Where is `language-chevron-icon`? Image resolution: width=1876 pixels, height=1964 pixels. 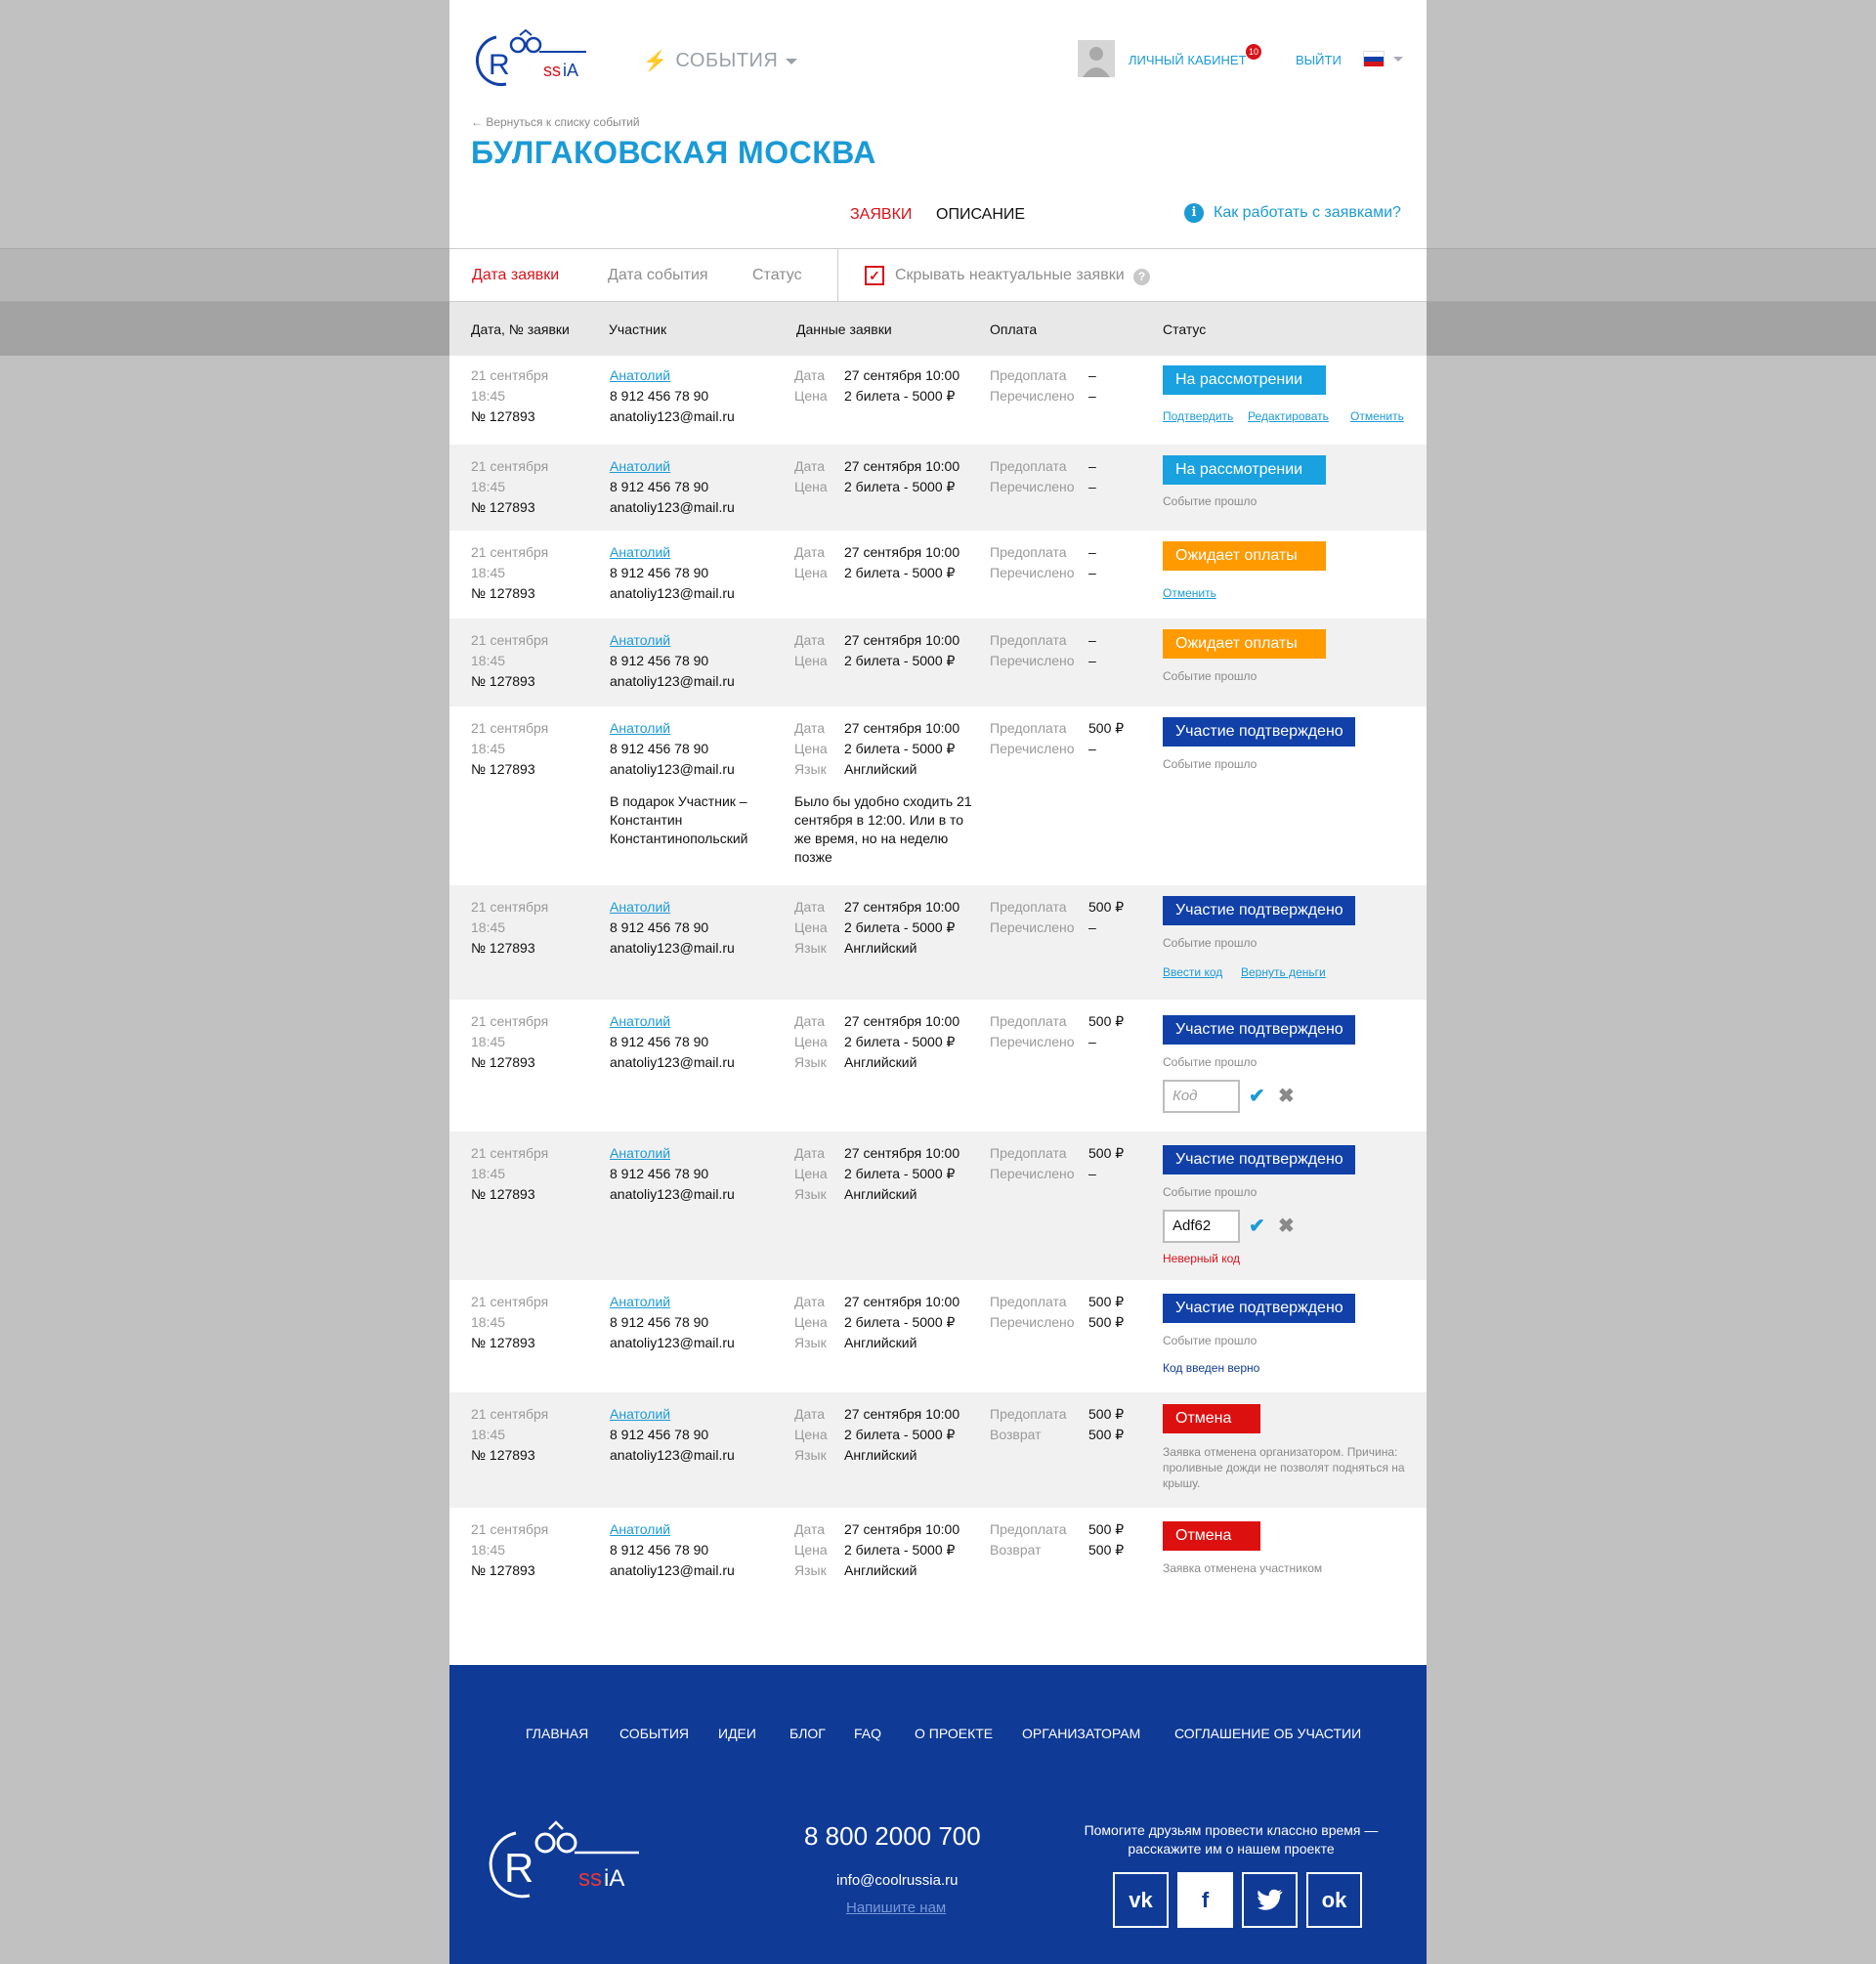
language-chevron-icon is located at coordinates (1398, 59).